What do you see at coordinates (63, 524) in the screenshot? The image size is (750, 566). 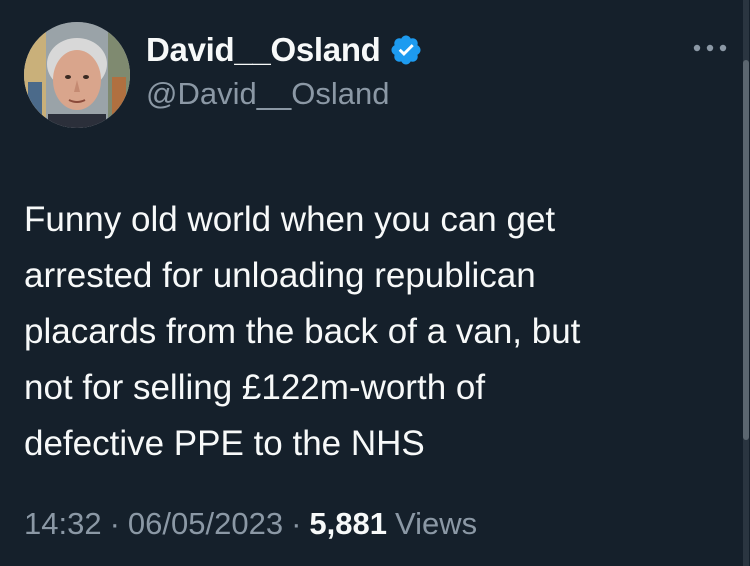 I see `tweet-time: 14:32` at bounding box center [63, 524].